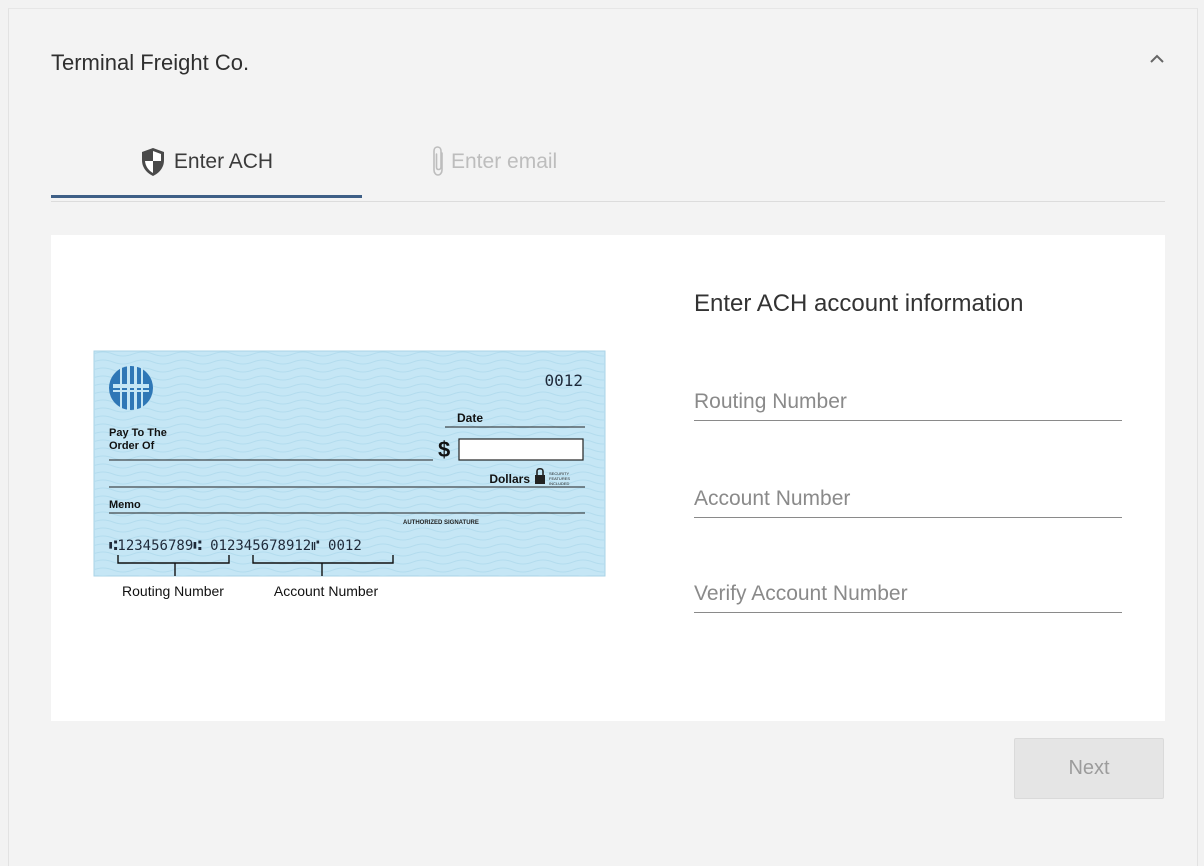 The image size is (1204, 866). I want to click on tab-enter-ach: Enter ACH, so click(206, 162).